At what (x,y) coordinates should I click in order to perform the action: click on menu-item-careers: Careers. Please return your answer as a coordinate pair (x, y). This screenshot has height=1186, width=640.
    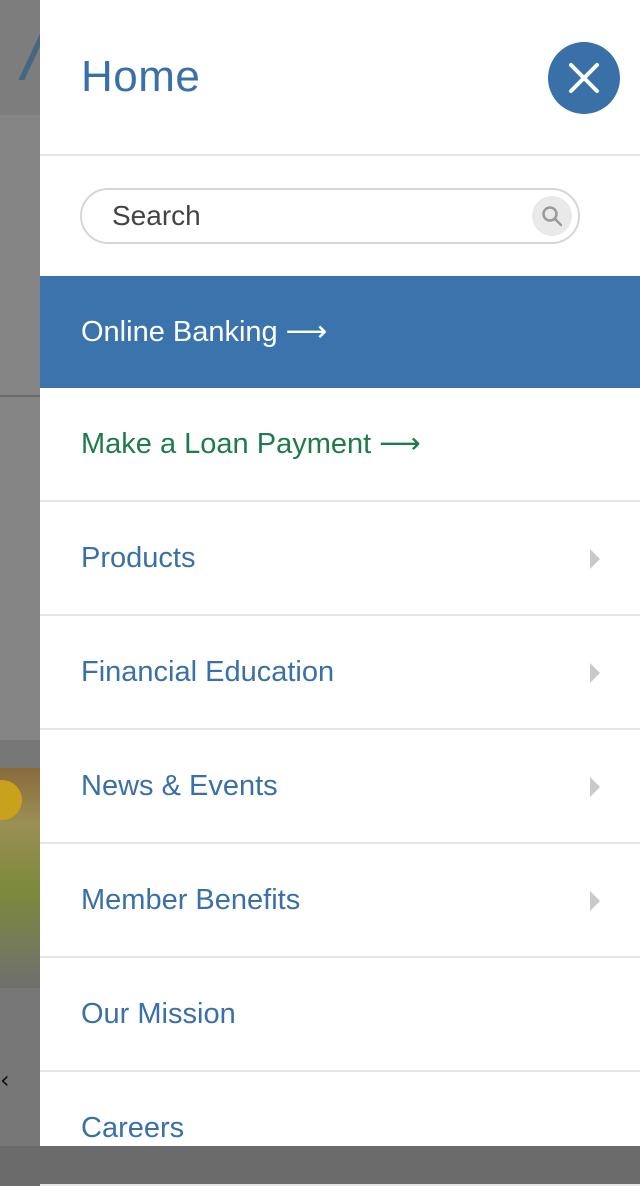
    Looking at the image, I should click on (340, 1129).